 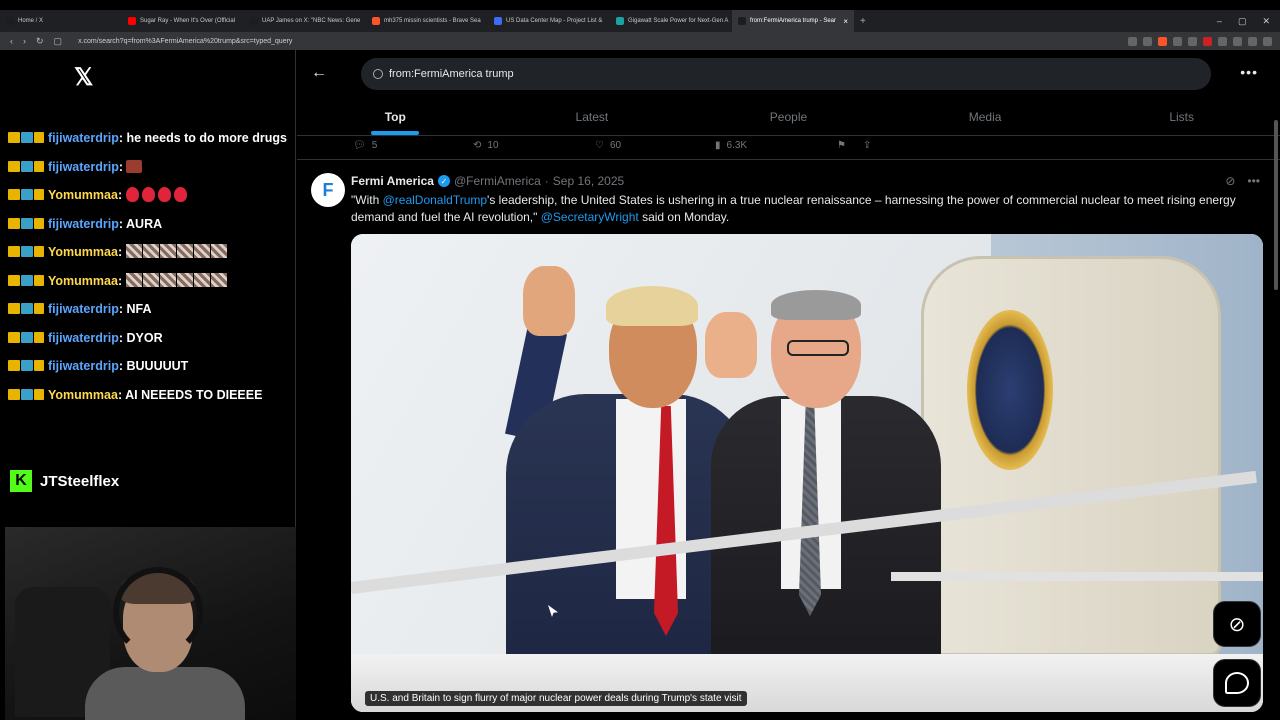 I want to click on browser-tab: US Data Center Map - Project List &, so click(x=549, y=21).